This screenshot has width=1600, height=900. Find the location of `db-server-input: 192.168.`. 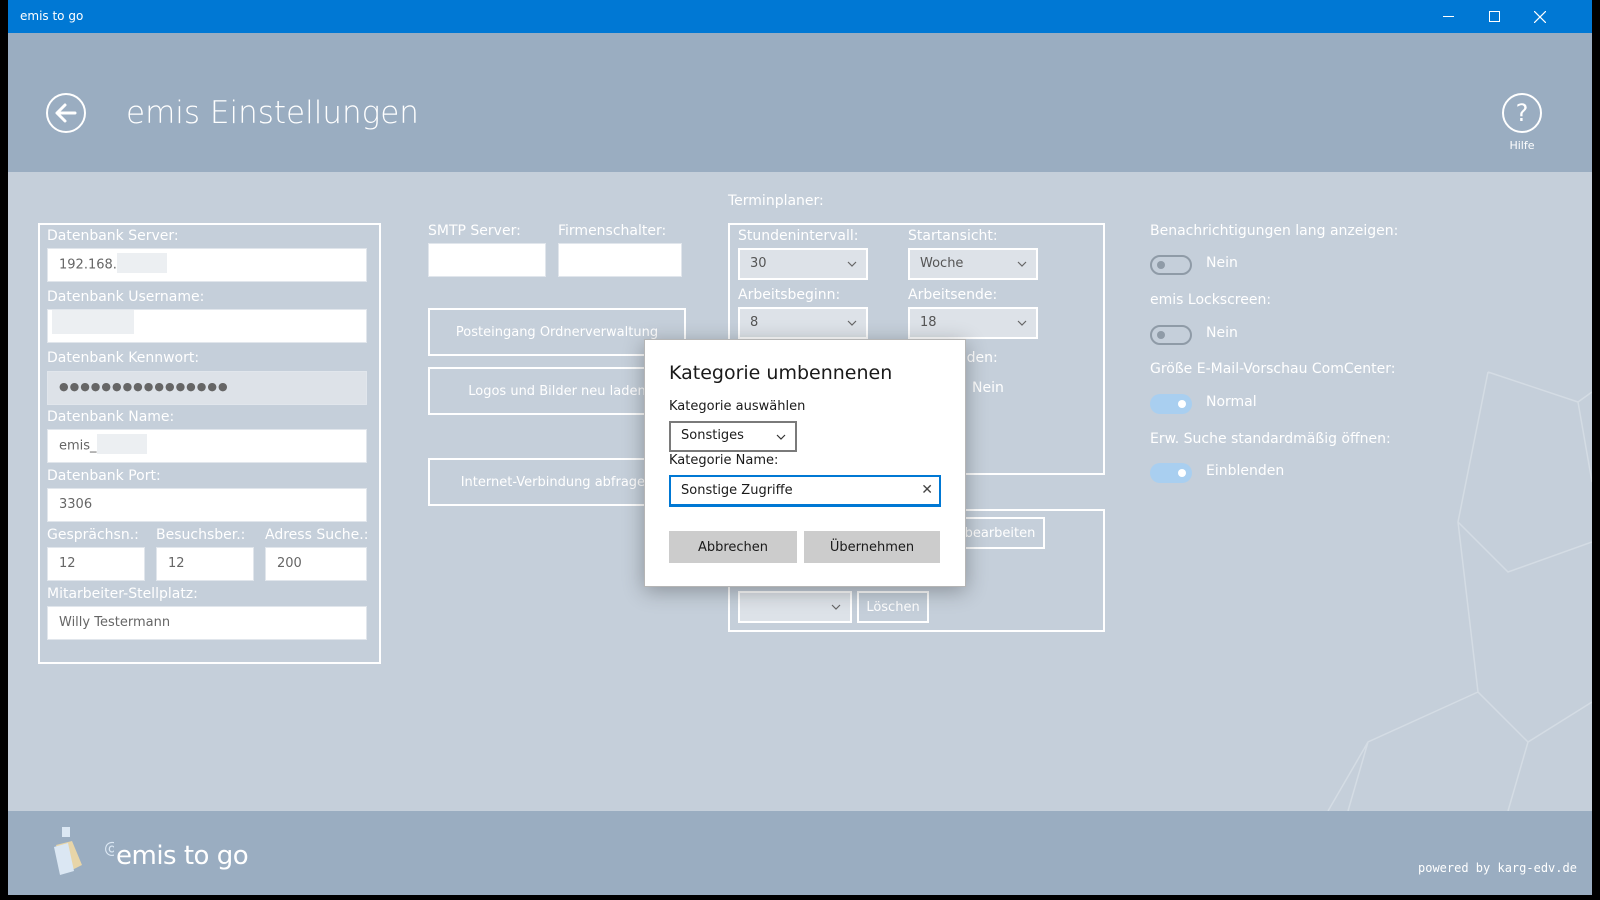

db-server-input: 192.168. is located at coordinates (207, 265).